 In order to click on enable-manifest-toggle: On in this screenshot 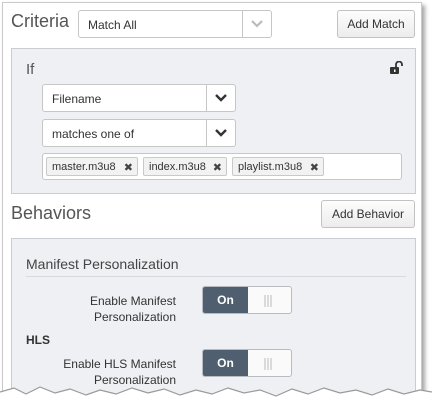, I will do `click(247, 300)`.